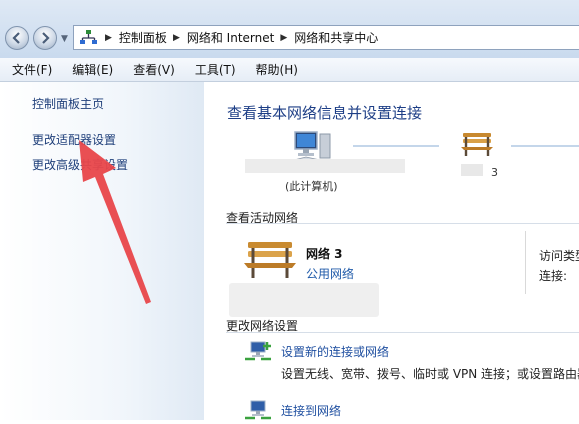 The image size is (579, 424). What do you see at coordinates (88, 36) in the screenshot?
I see `network-center-icon` at bounding box center [88, 36].